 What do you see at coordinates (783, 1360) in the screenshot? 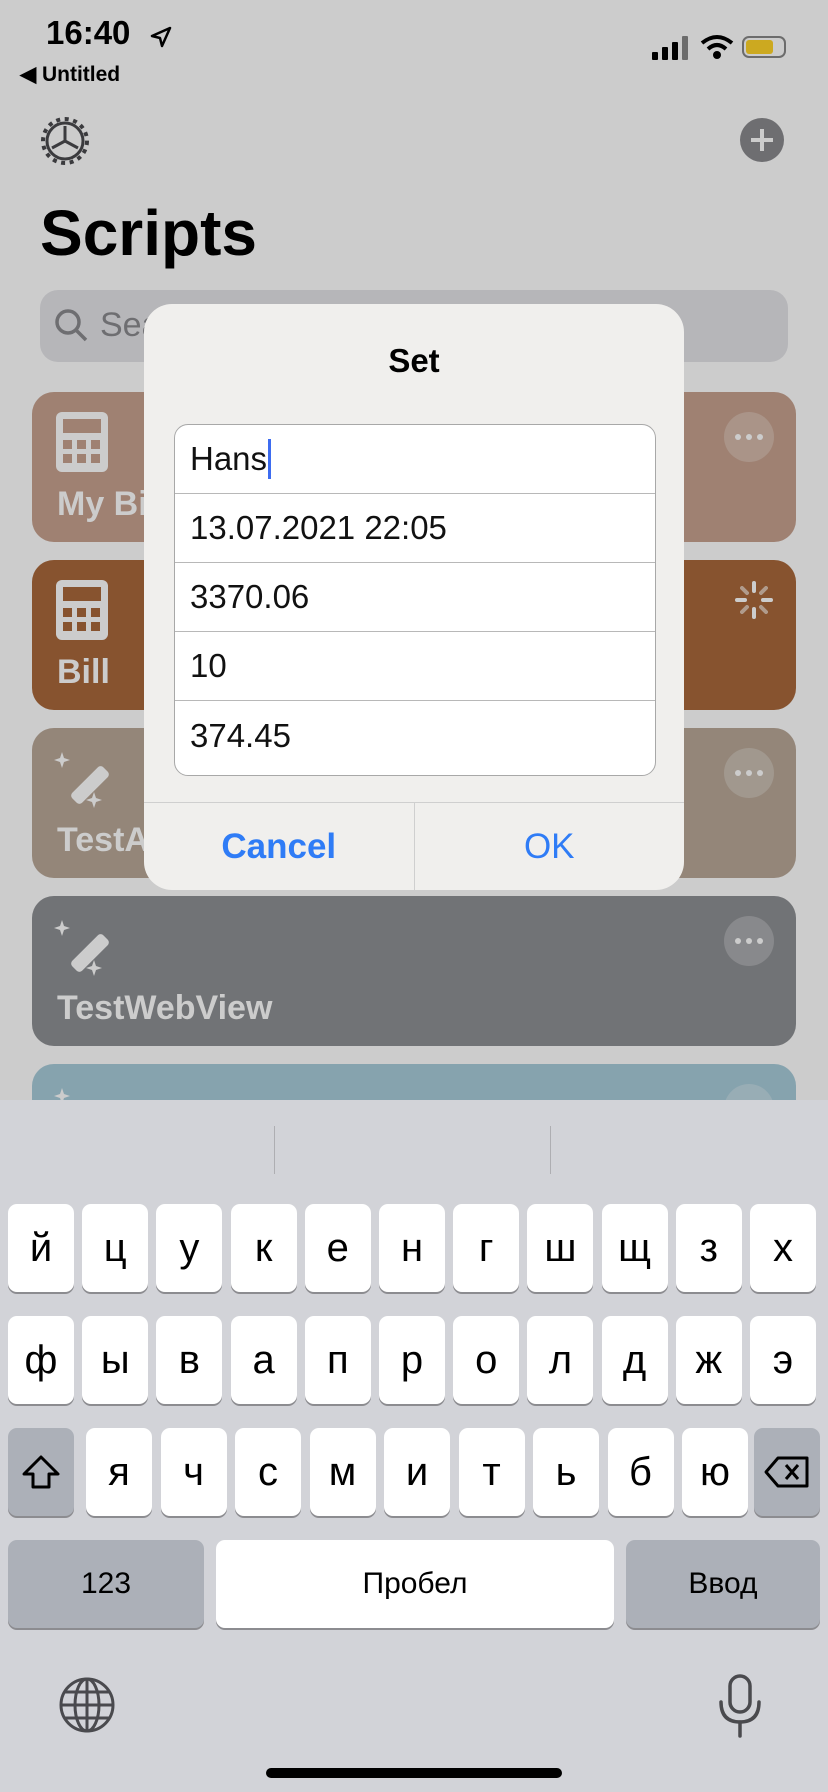
I see `letter-key: э` at bounding box center [783, 1360].